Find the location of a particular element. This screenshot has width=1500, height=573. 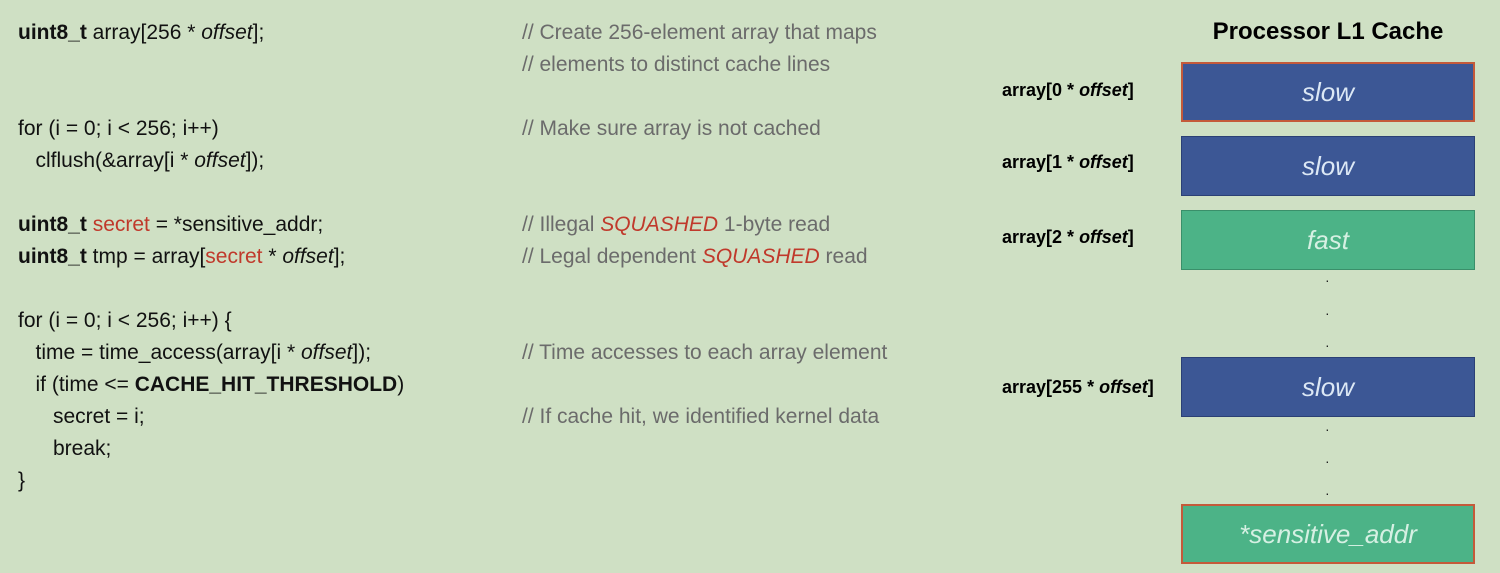

cache-line-255: slow is located at coordinates (1328, 387).